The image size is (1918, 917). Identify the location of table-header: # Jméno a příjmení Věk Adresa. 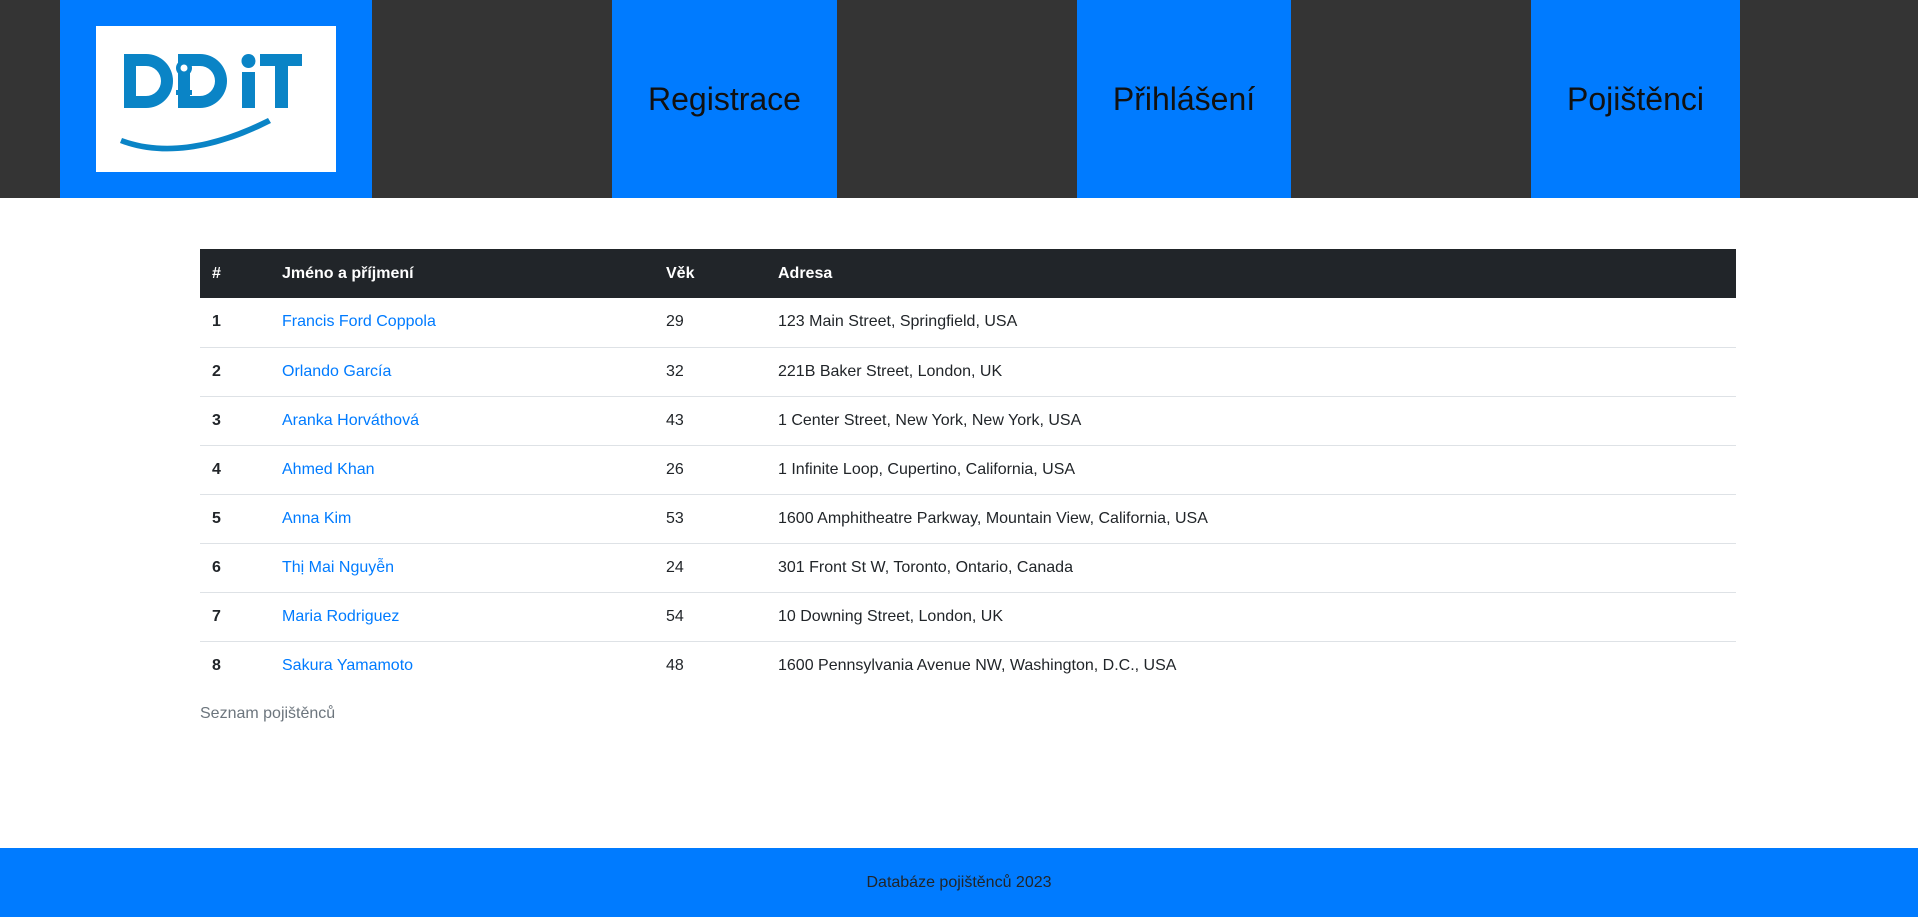
(968, 273).